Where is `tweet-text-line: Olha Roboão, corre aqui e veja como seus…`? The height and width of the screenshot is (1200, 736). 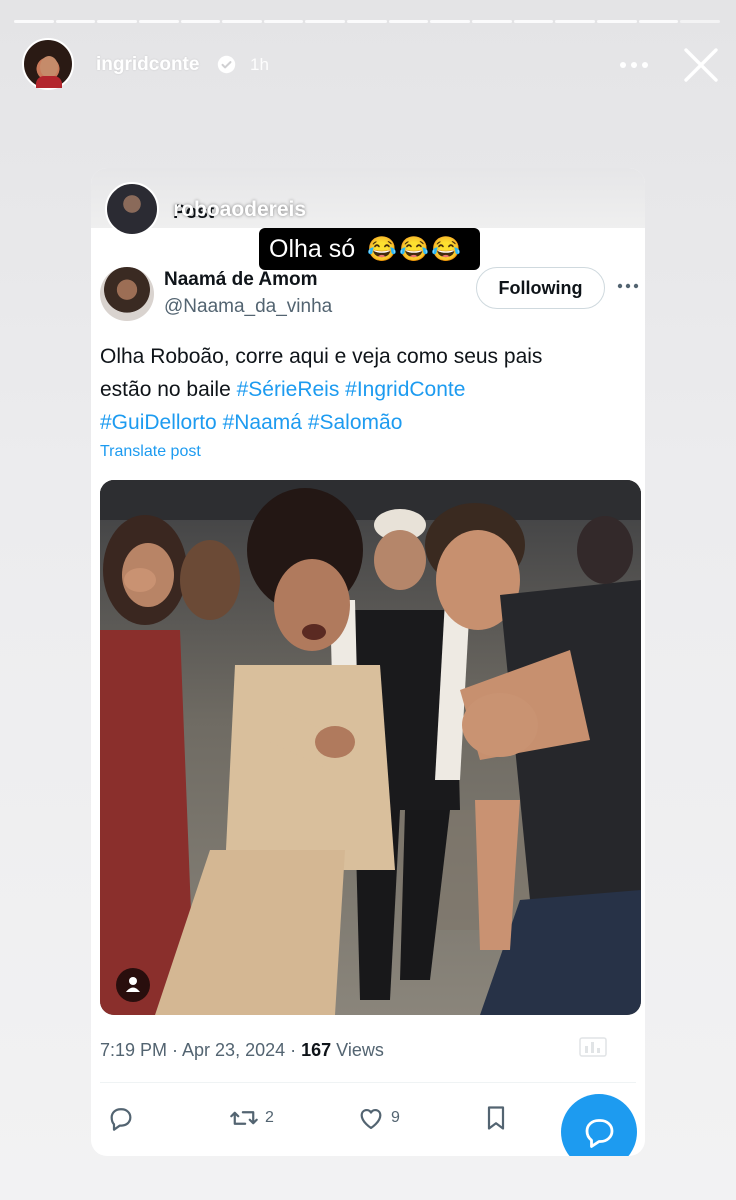
tweet-text-line: Olha Roboão, corre aqui e veja como seus… is located at coordinates (321, 356).